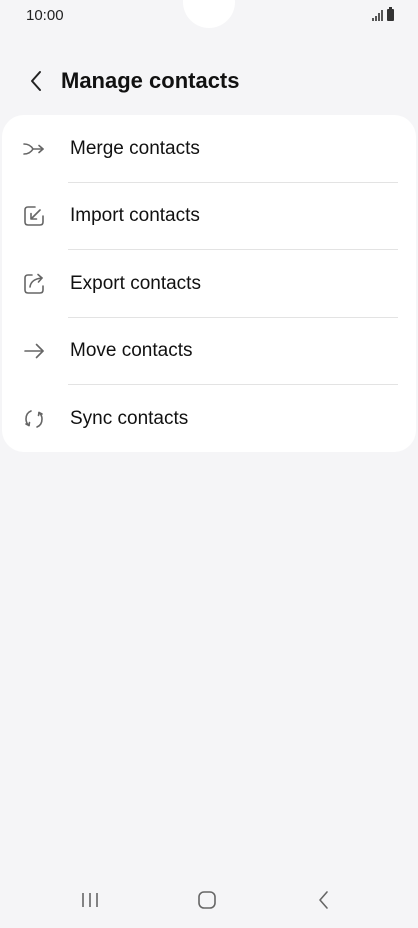 This screenshot has height=928, width=418. What do you see at coordinates (209, 216) in the screenshot?
I see `menu-item-import-contacts: Import contacts` at bounding box center [209, 216].